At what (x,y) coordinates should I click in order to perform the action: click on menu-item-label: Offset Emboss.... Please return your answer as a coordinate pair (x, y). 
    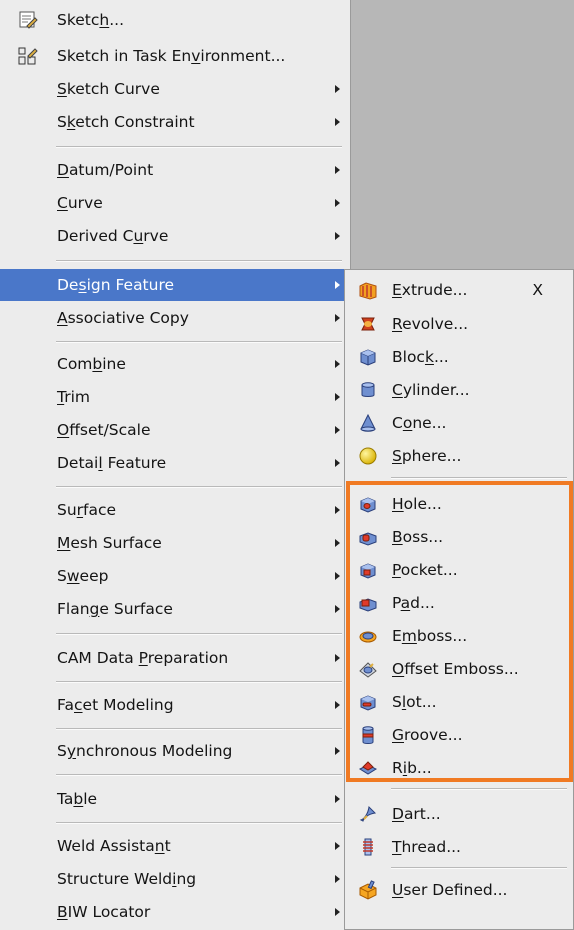
    Looking at the image, I should click on (455, 669).